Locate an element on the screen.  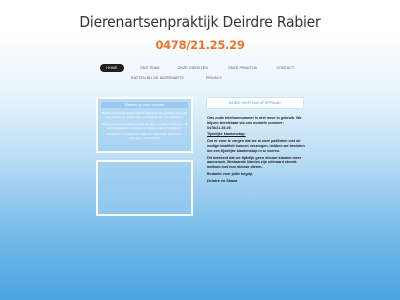
nav-item-onze-praktijk: Onze praktijk is located at coordinates (242, 68).